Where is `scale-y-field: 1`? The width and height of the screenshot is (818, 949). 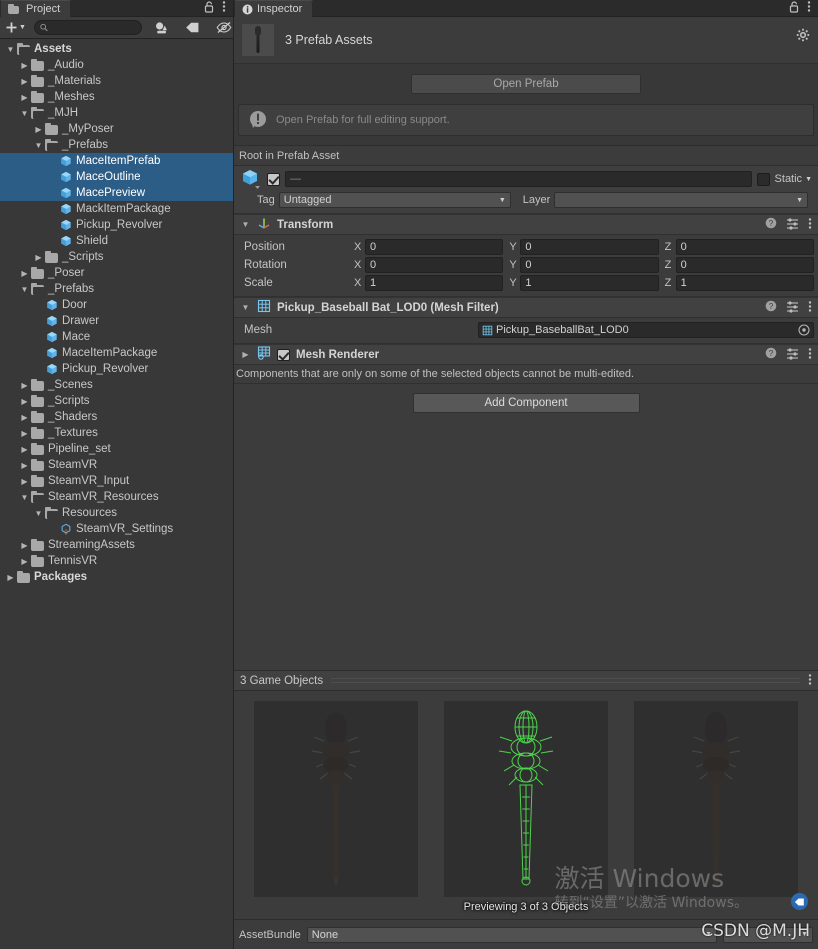
scale-y-field: 1 is located at coordinates (589, 283).